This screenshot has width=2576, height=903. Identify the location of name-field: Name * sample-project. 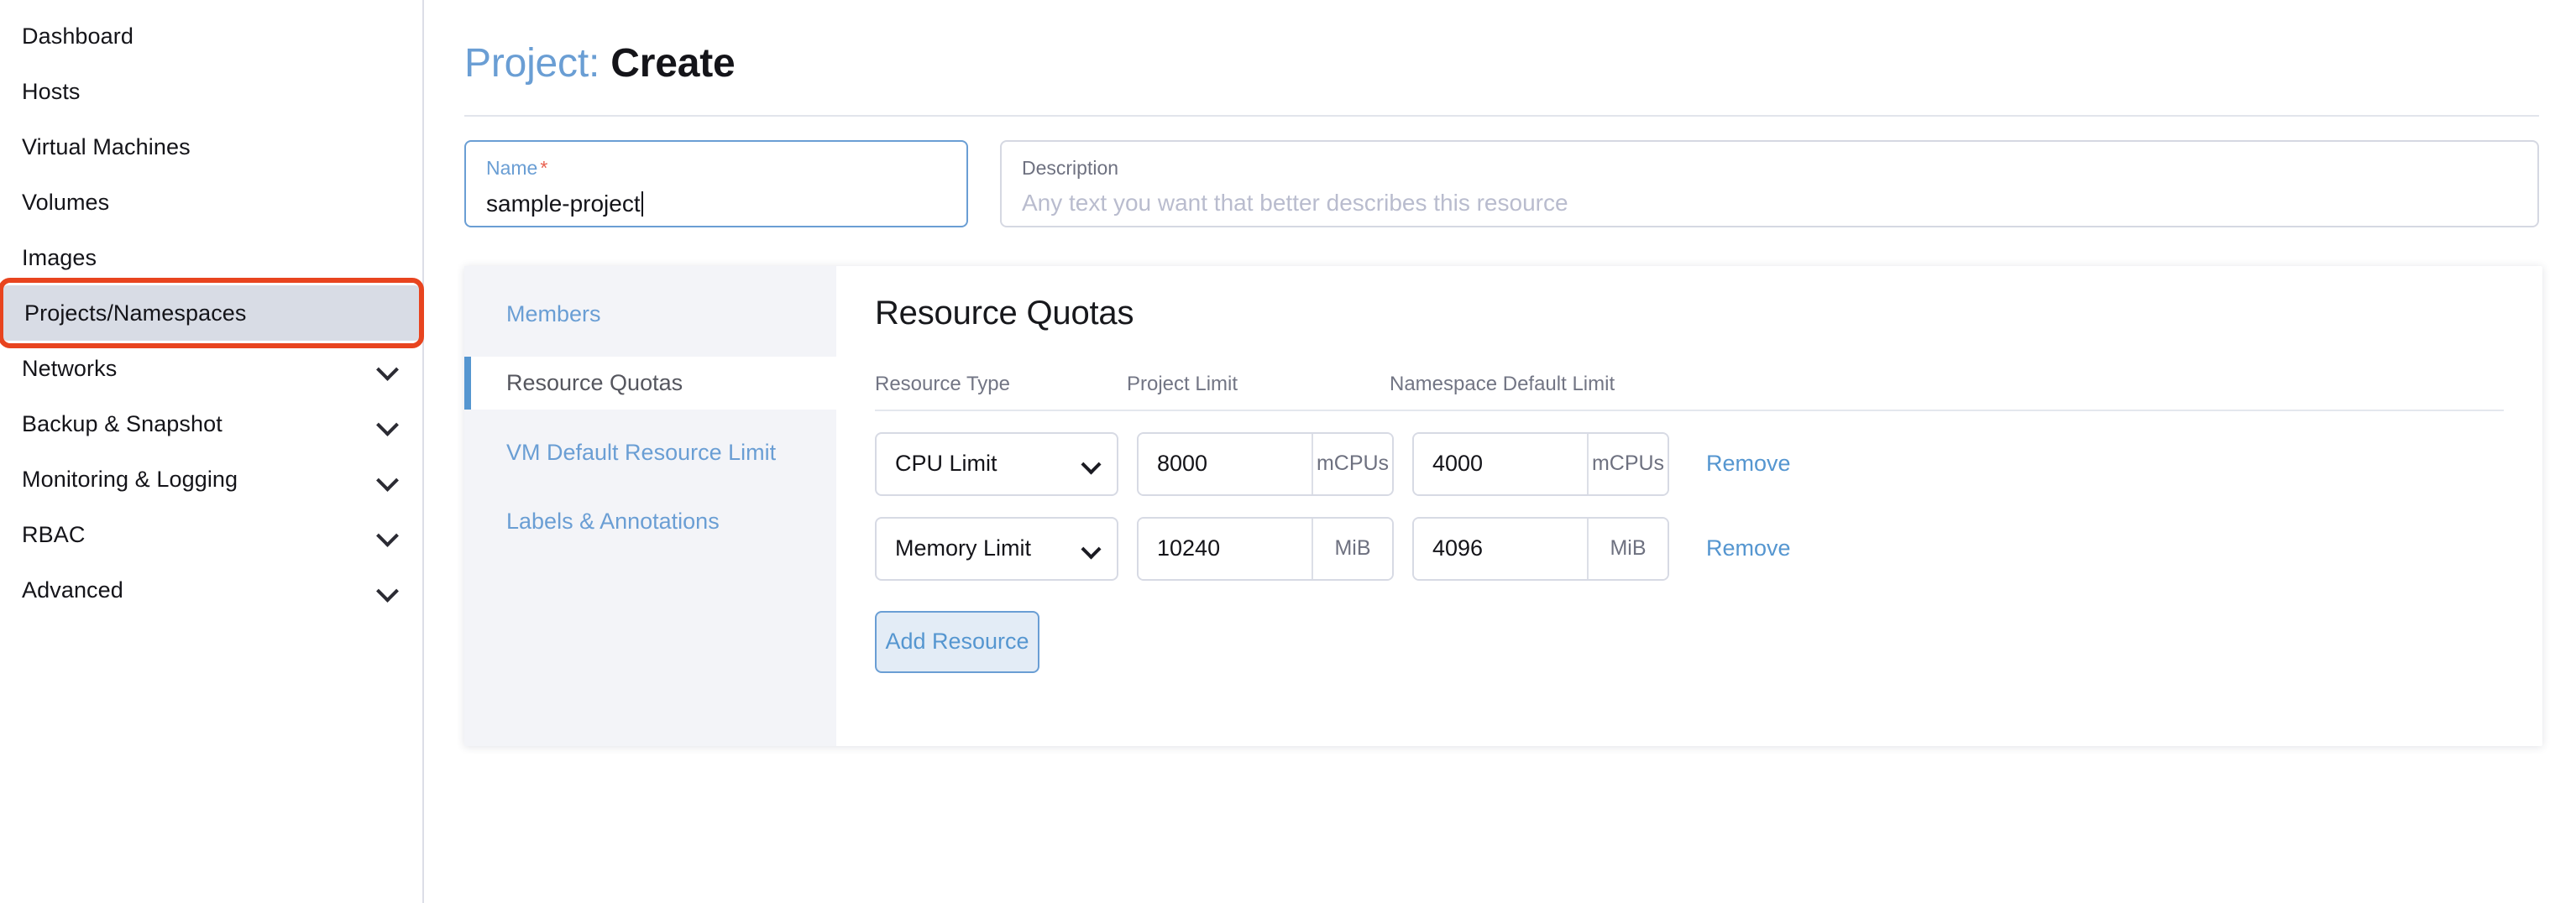
(716, 183).